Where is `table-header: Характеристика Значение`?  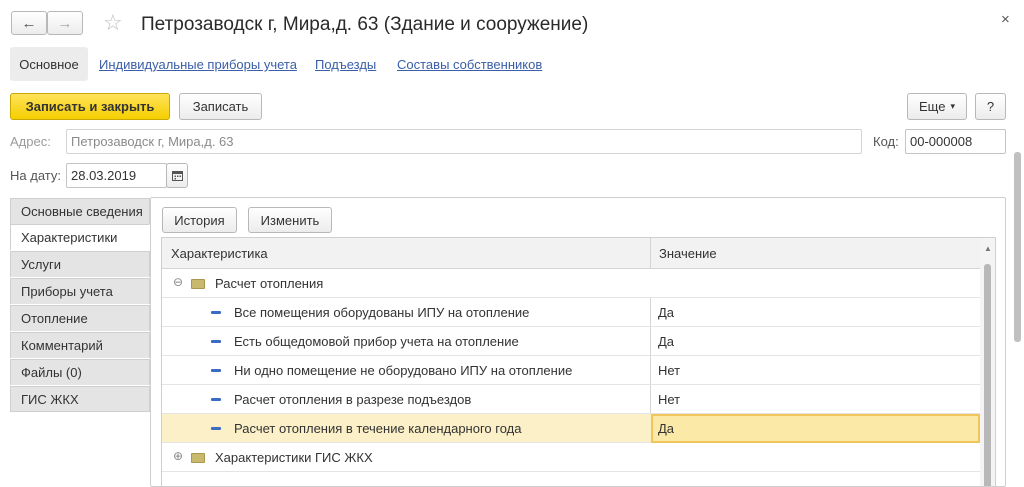
table-header: Характеристика Значение is located at coordinates (571, 253).